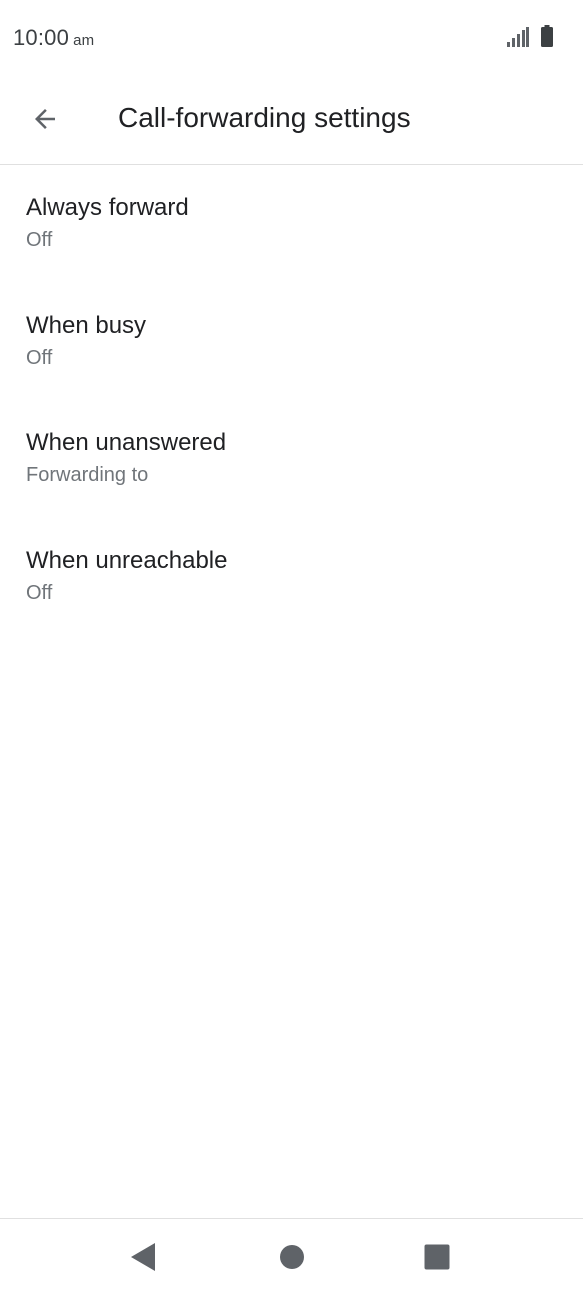 This screenshot has width=583, height=1297. What do you see at coordinates (41, 37) in the screenshot?
I see `status-time-value: 10:00` at bounding box center [41, 37].